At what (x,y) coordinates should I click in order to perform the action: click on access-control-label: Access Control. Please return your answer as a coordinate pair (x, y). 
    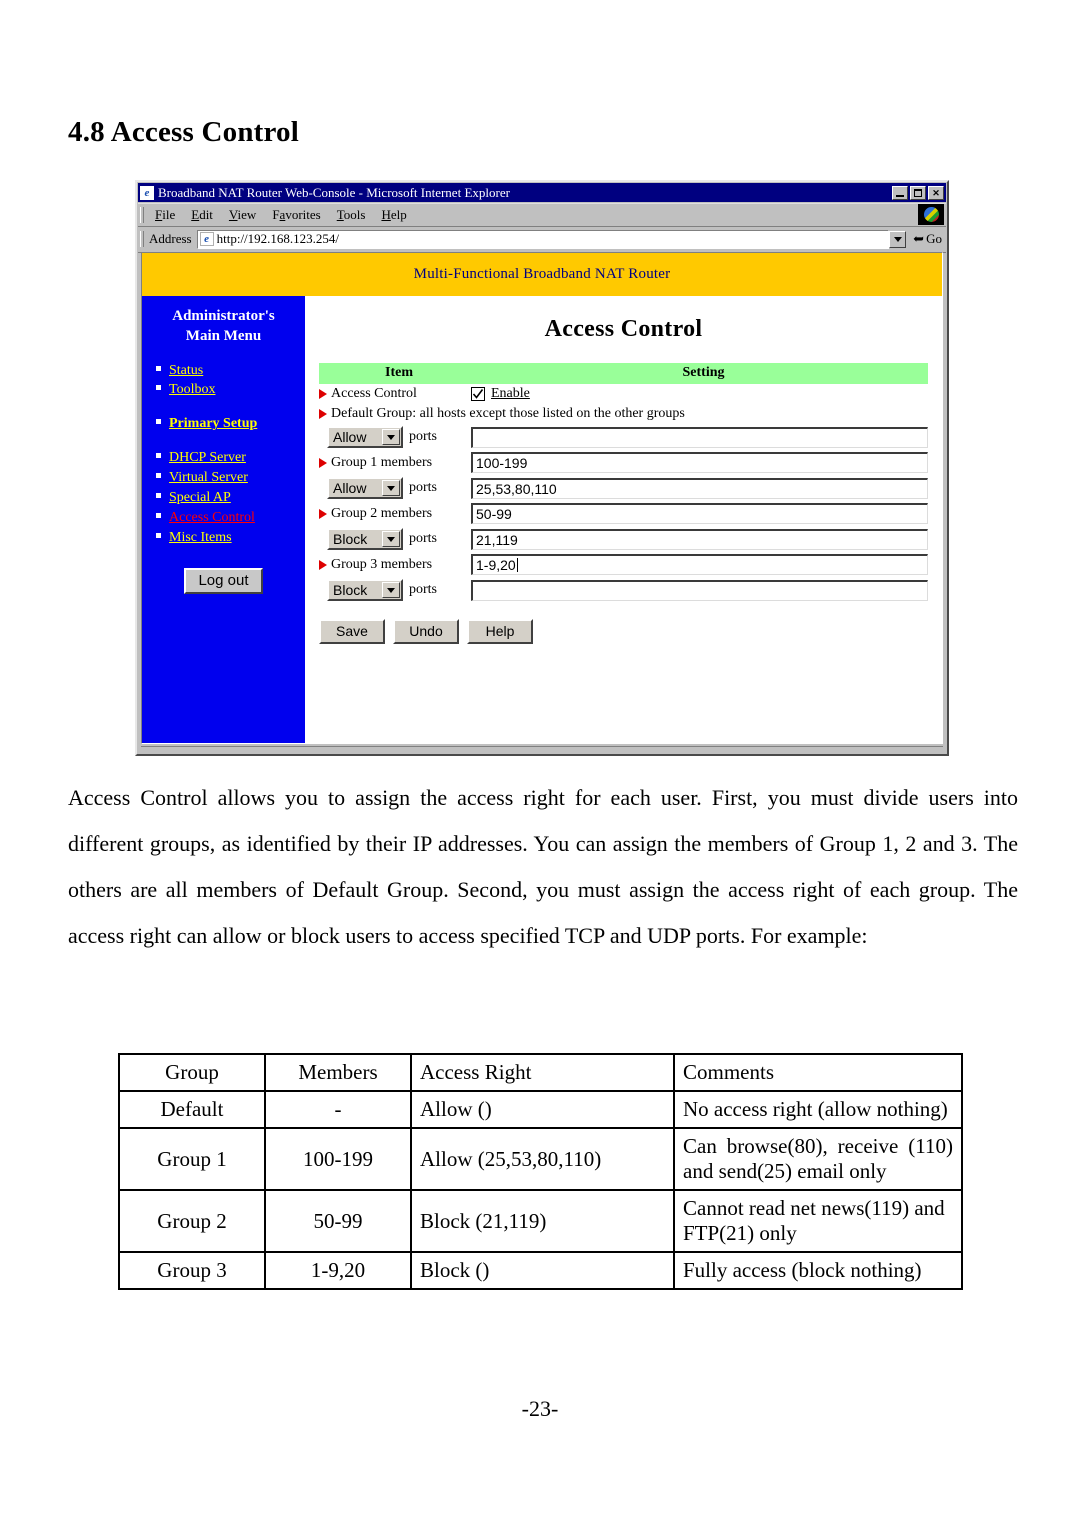
    Looking at the image, I should click on (374, 393).